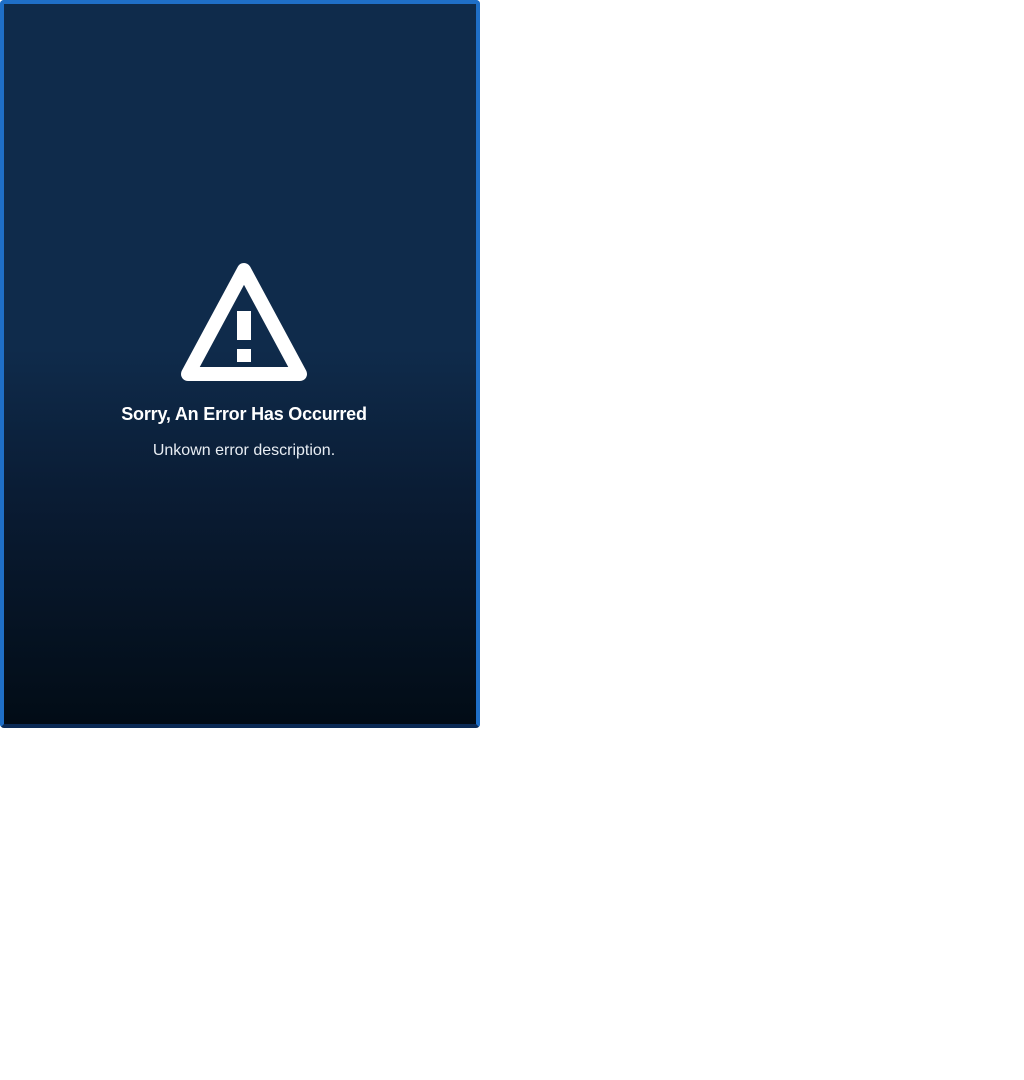 The height and width of the screenshot is (1080, 1024). What do you see at coordinates (244, 414) in the screenshot?
I see `error-title: Sorry, An Error Has Occurred` at bounding box center [244, 414].